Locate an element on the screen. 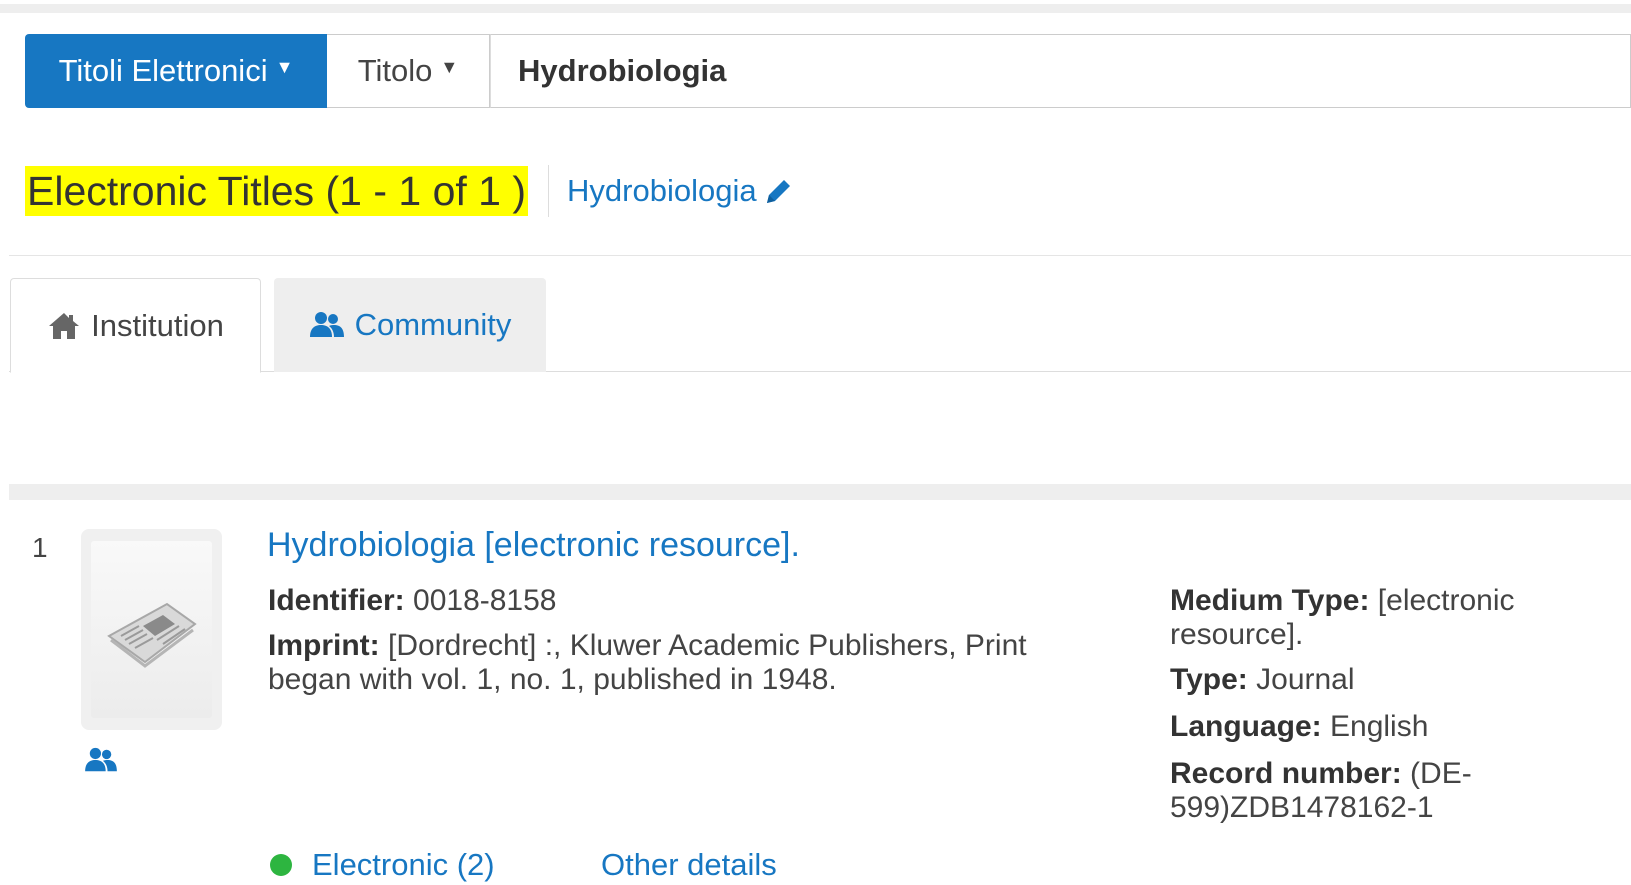 This screenshot has width=1631, height=885. type-label: Type: is located at coordinates (1209, 679).